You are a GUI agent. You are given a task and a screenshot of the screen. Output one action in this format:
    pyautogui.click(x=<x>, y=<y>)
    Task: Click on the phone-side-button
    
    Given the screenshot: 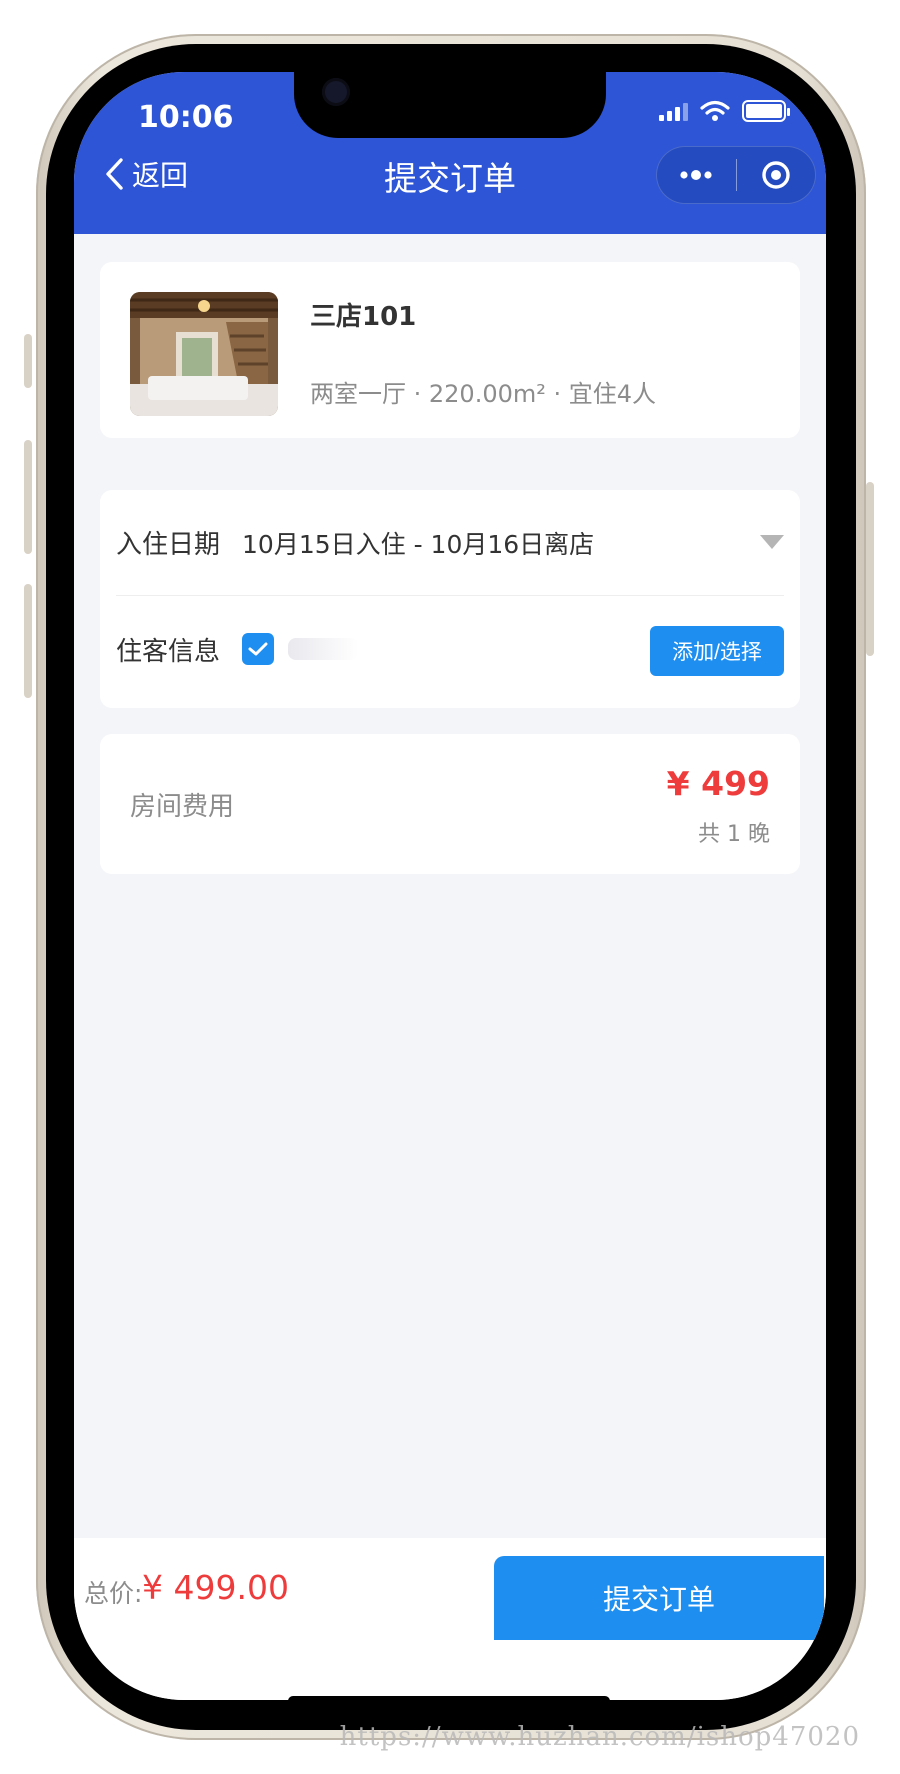 What is the action you would take?
    pyautogui.click(x=28, y=361)
    